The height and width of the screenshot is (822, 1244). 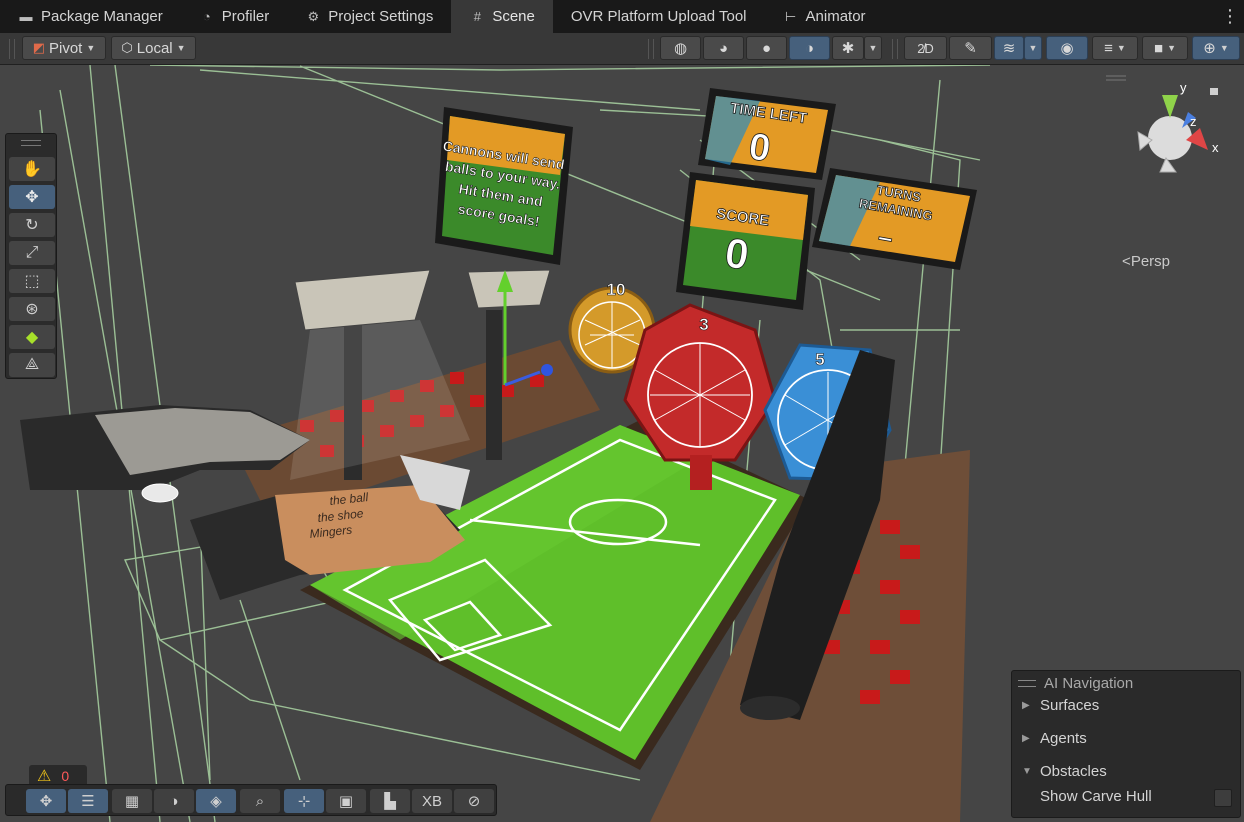 What do you see at coordinates (1215, 147) in the screenshot?
I see `gizmo-x-label: x` at bounding box center [1215, 147].